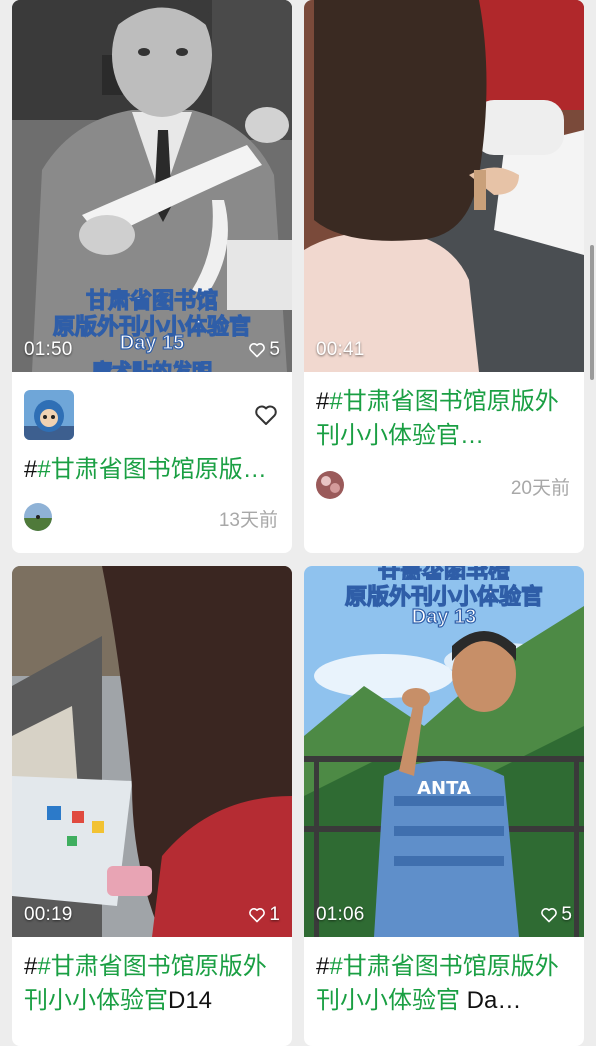 The image size is (596, 1046). Describe the element at coordinates (444, 788) in the screenshot. I see `shirt-text: ANTA` at that location.